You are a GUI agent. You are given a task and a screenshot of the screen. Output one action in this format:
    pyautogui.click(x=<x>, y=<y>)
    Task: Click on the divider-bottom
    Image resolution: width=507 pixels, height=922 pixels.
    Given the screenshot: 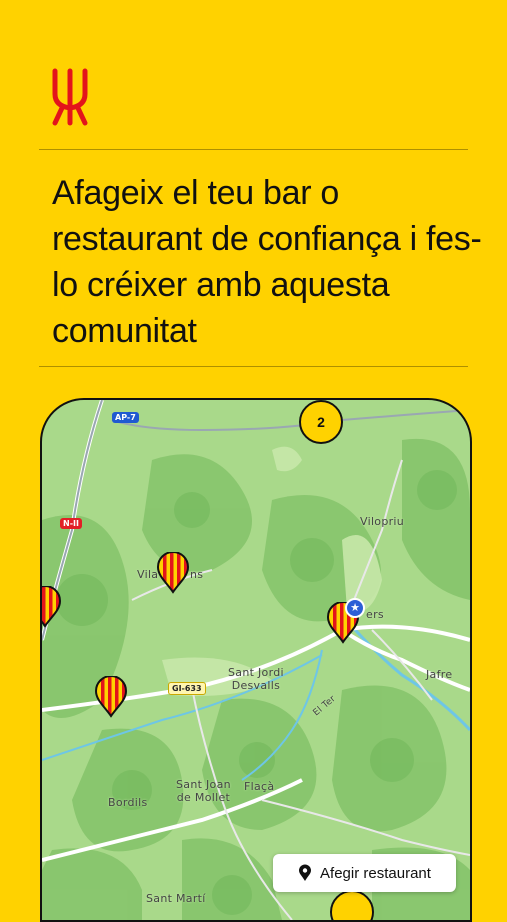 What is the action you would take?
    pyautogui.click(x=253, y=366)
    